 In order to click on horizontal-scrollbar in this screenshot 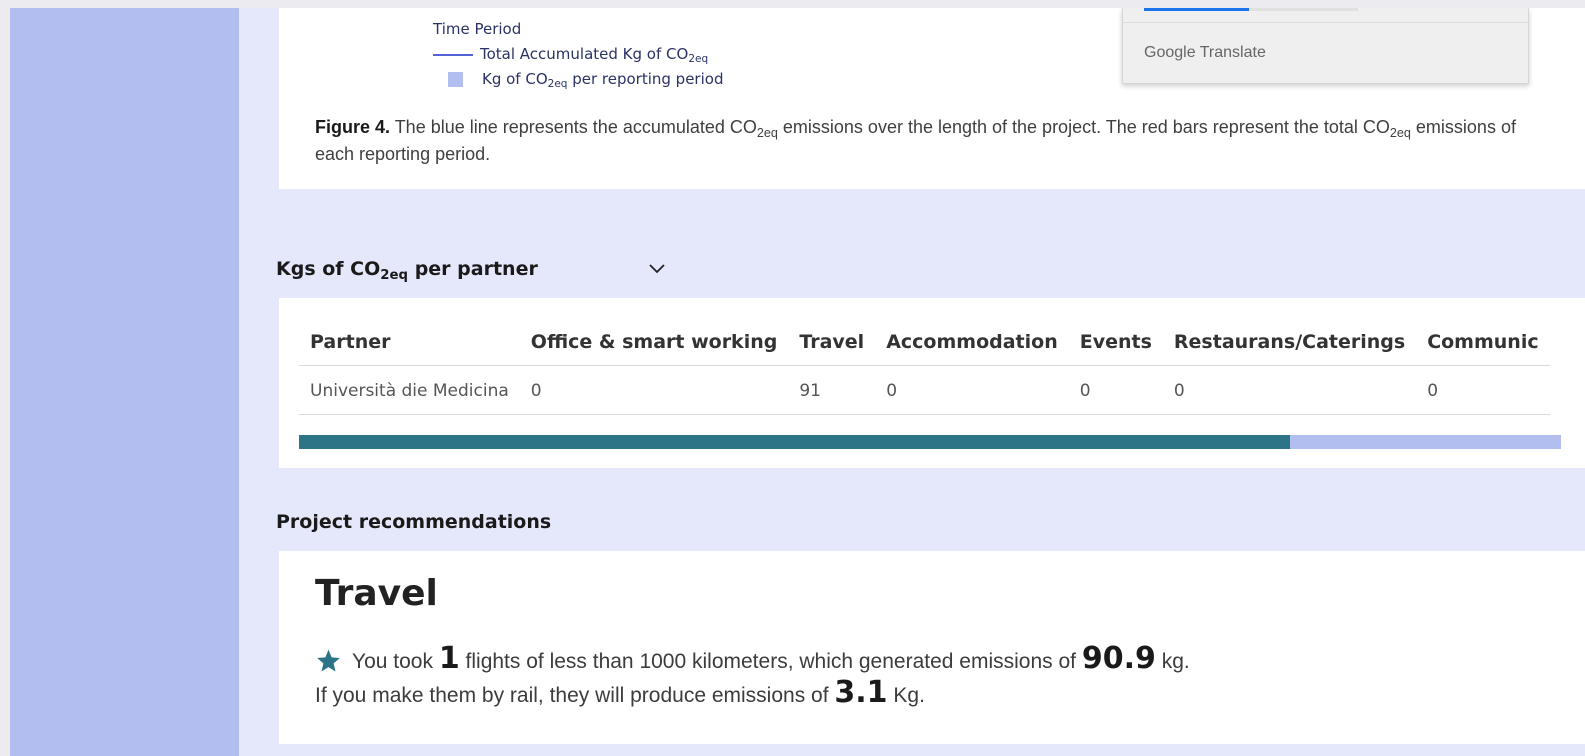, I will do `click(930, 442)`.